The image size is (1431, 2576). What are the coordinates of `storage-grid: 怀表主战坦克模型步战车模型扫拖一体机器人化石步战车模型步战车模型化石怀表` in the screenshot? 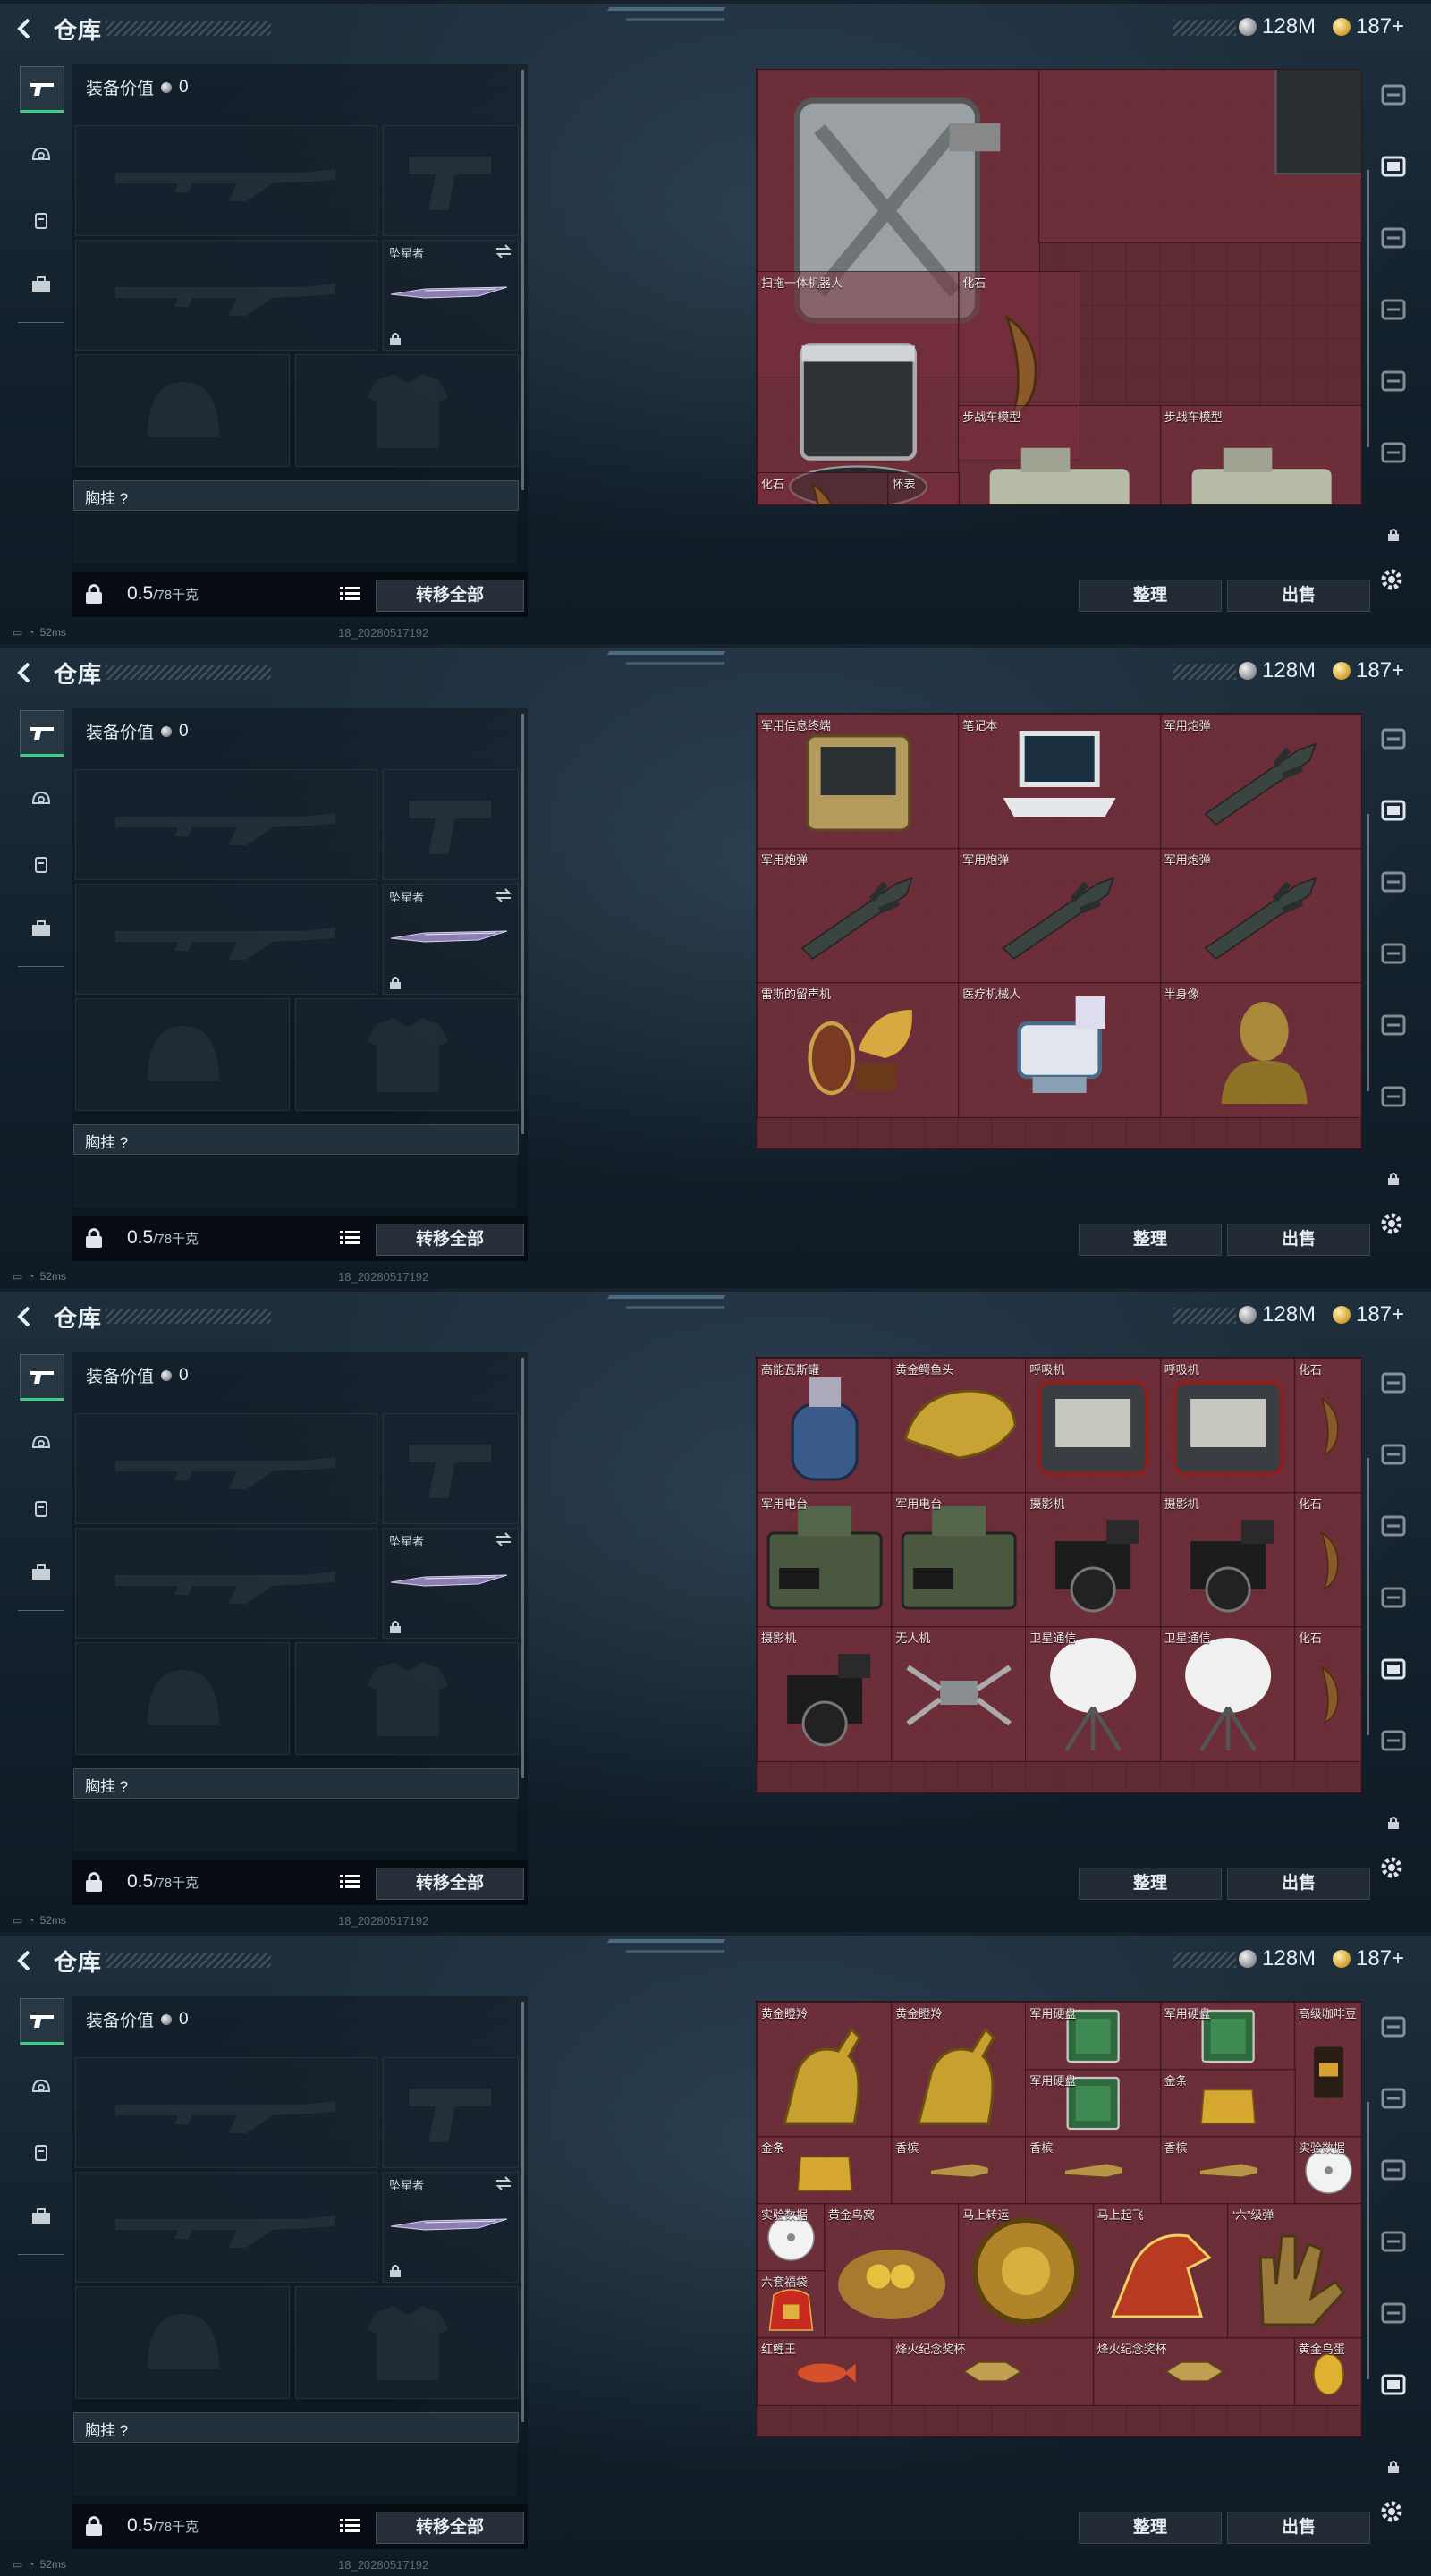 It's located at (1059, 287).